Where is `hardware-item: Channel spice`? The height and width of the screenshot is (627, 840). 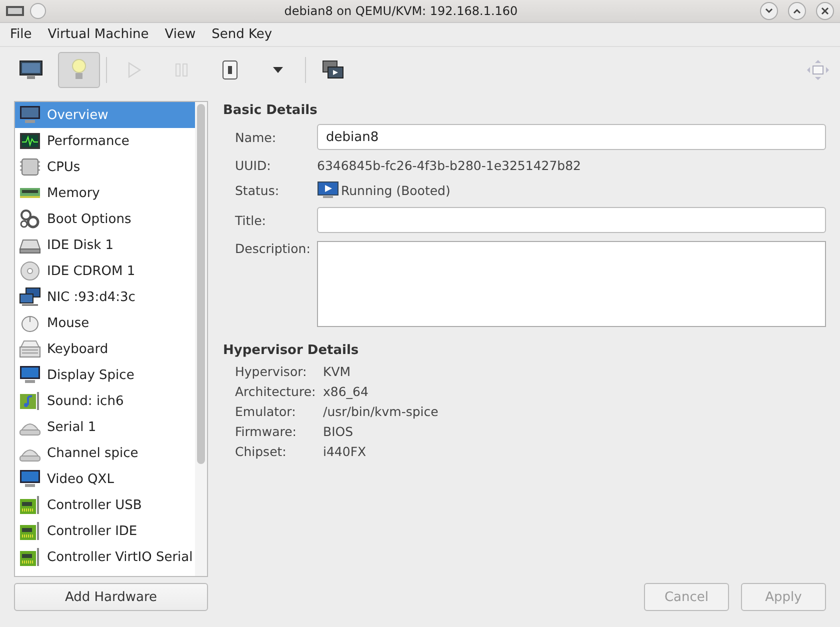
hardware-item: Channel spice is located at coordinates (105, 453).